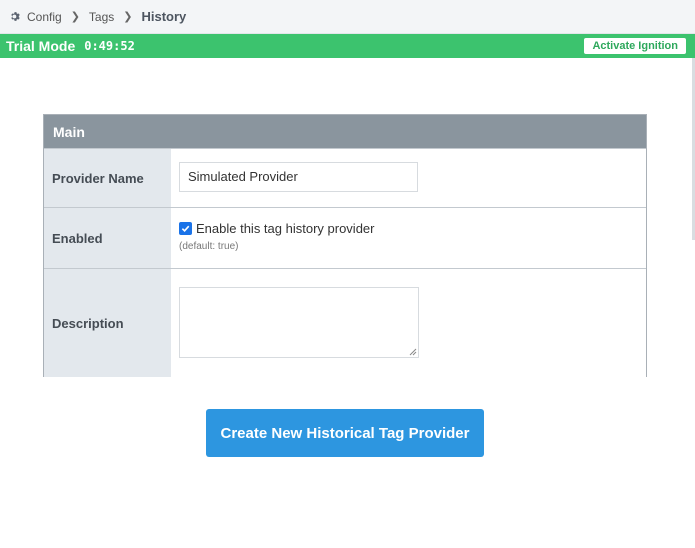 The height and width of the screenshot is (548, 695). Describe the element at coordinates (298, 177) in the screenshot. I see `provider-name-input: Simulated Provider` at that location.